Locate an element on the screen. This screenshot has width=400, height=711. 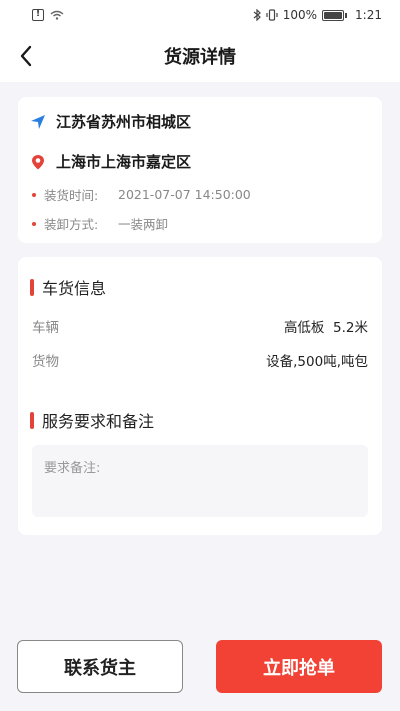
remark-field: 要求备注: is located at coordinates (200, 481).